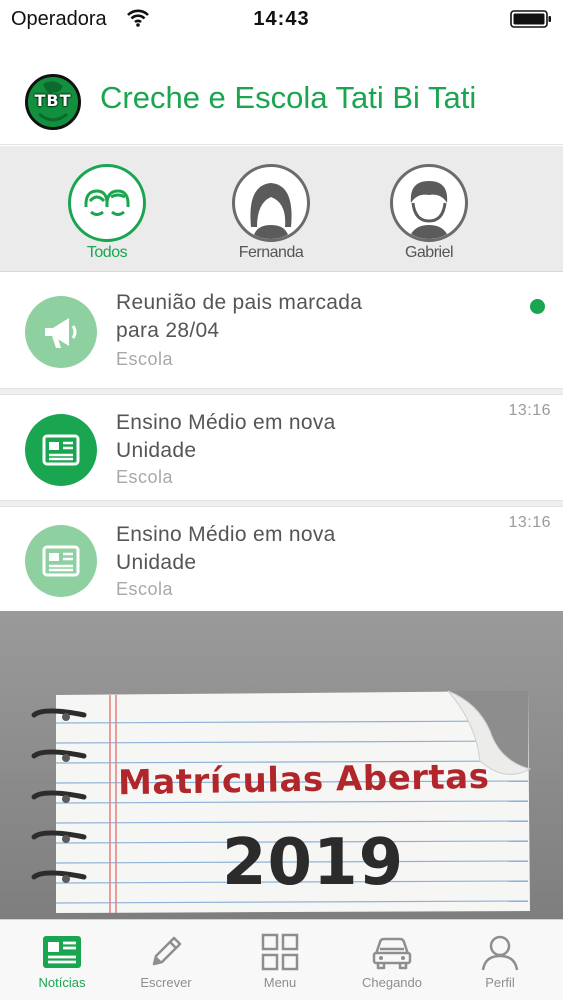 Image resolution: width=563 pixels, height=1000 pixels. I want to click on pencil-icon, so click(167, 951).